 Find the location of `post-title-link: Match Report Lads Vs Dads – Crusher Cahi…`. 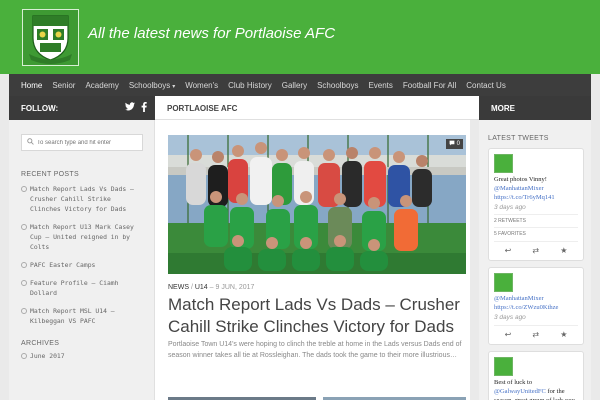

post-title-link: Match Report Lads Vs Dads – Crusher Cahi… is located at coordinates (316, 316).